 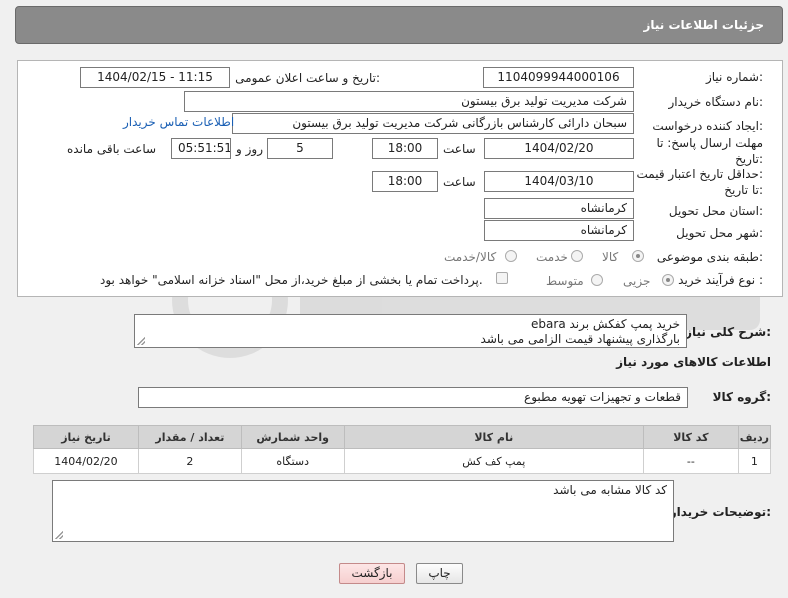 I want to click on days-field: 5, so click(x=300, y=148).